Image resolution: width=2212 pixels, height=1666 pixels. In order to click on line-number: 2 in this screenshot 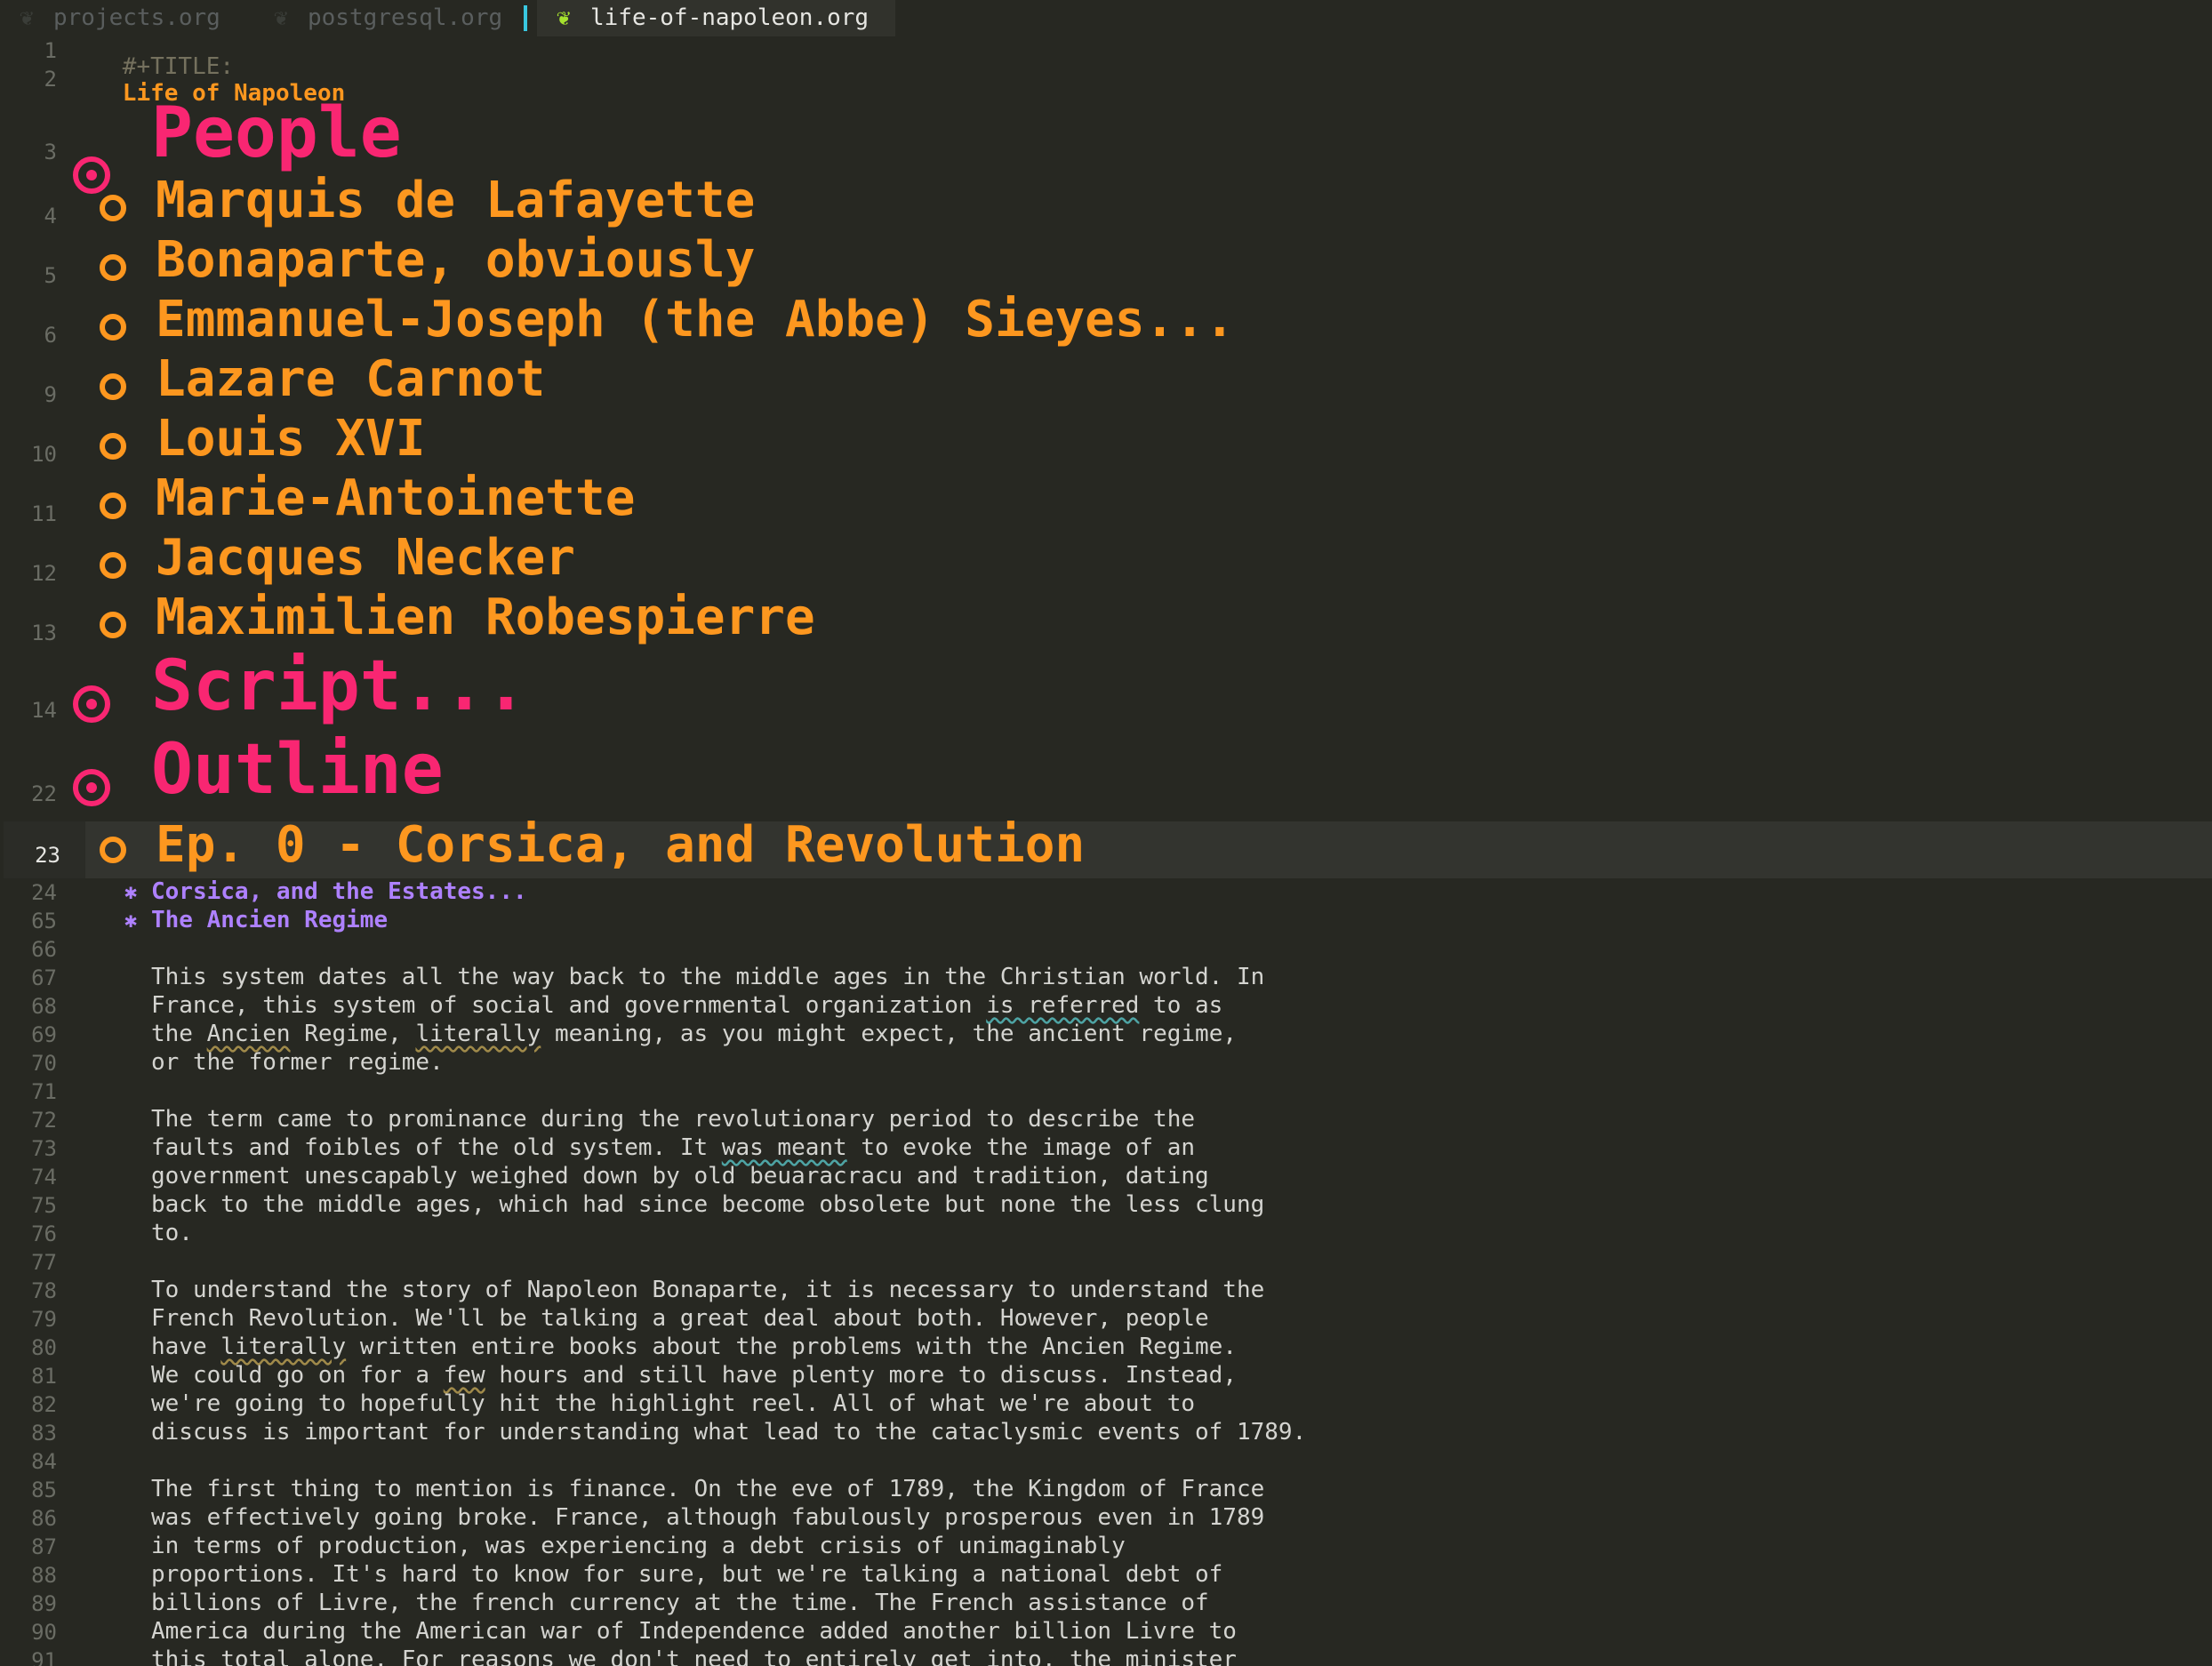, I will do `click(50, 79)`.